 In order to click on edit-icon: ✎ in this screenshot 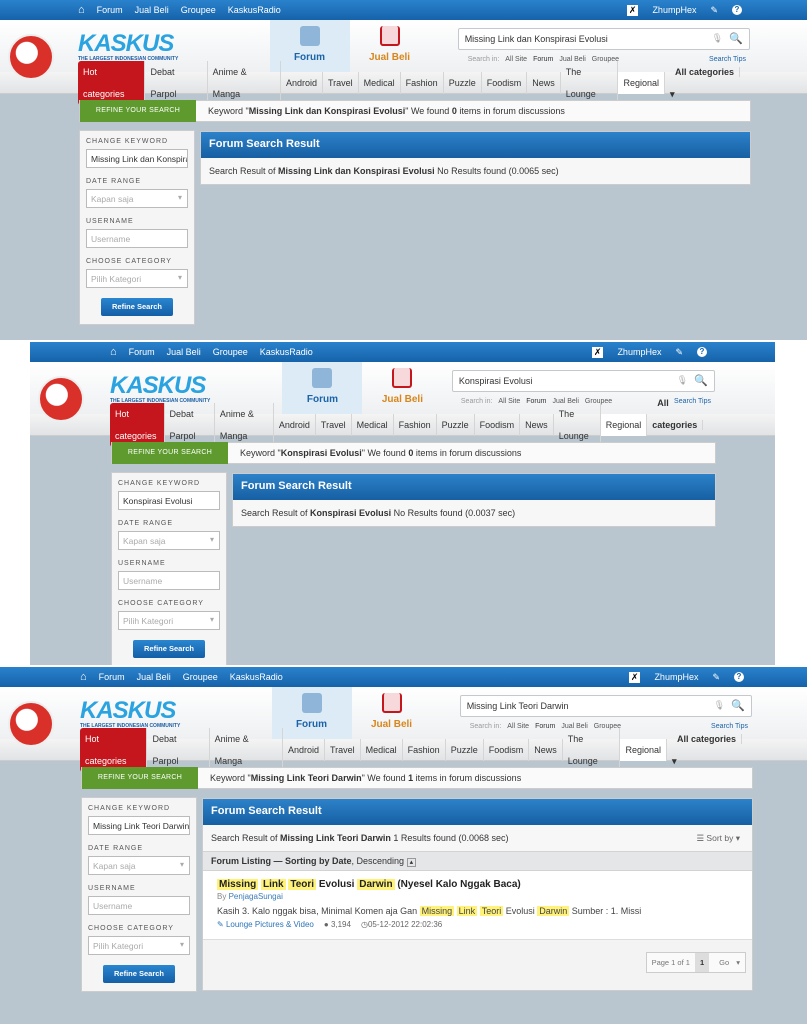, I will do `click(714, 10)`.